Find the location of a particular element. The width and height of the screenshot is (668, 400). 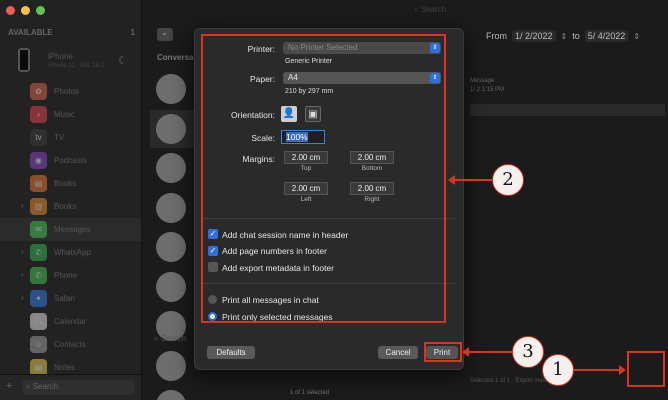

to-date-field: 5/ 4/2022 is located at coordinates (606, 36).